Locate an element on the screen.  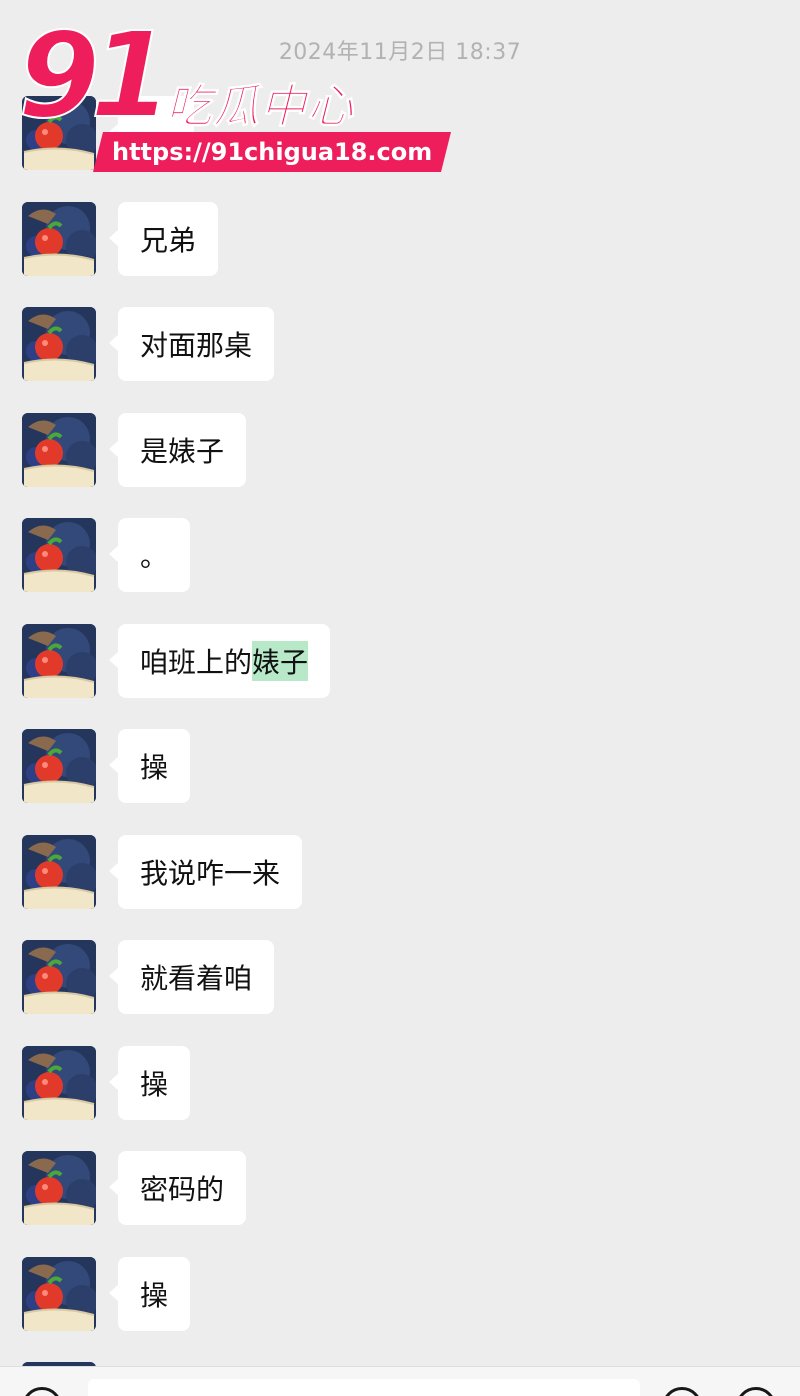
message-bubble: 兄弟 is located at coordinates (163, 239).